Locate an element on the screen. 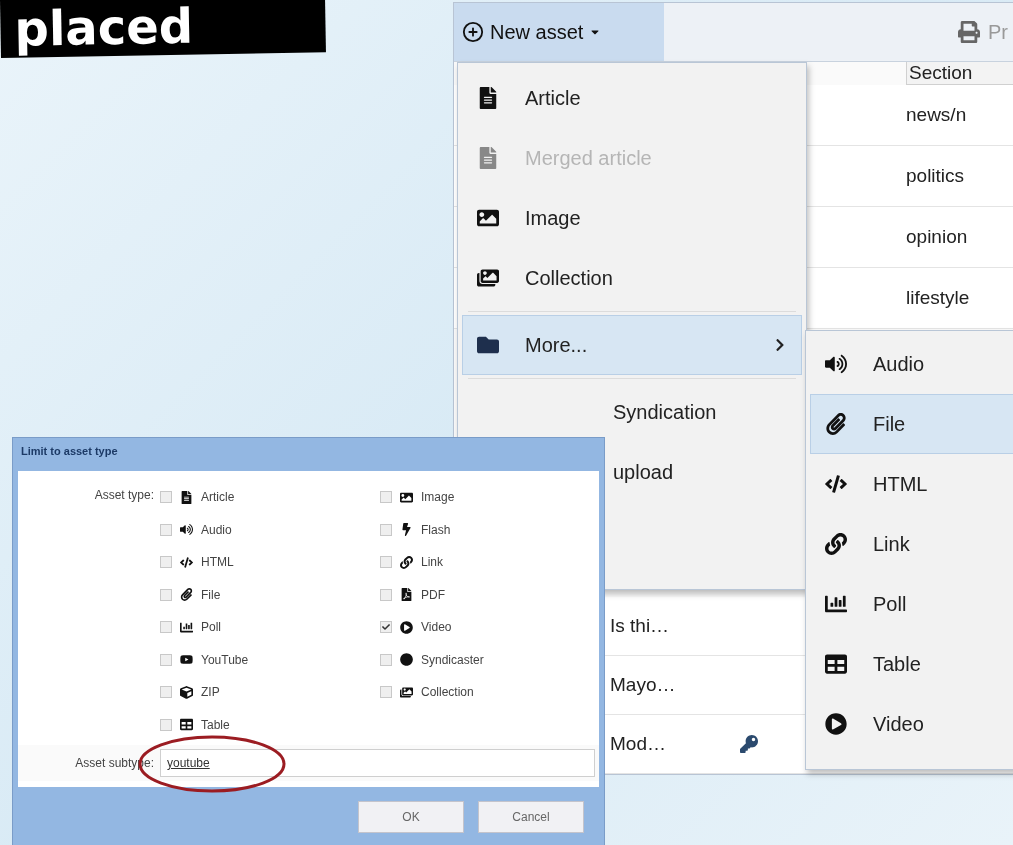 The width and height of the screenshot is (1013, 845). subtype-input: youtube is located at coordinates (377, 763).